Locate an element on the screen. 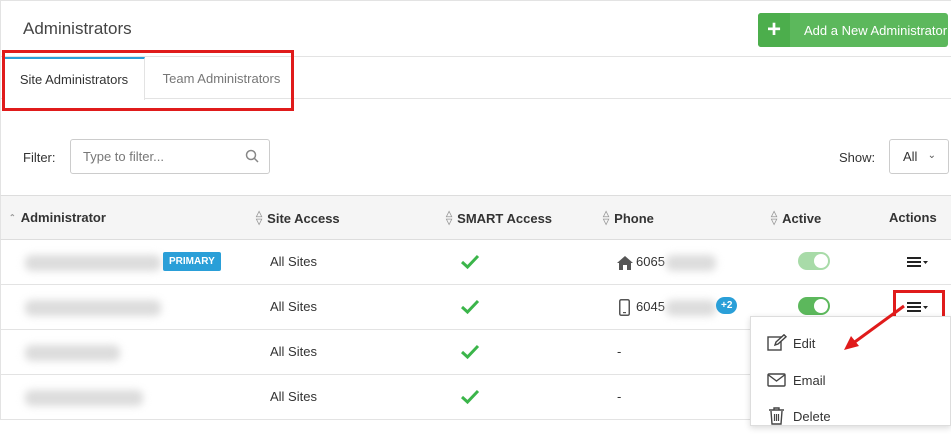 This screenshot has height=434, width=951. column-label: Site Access is located at coordinates (303, 218).